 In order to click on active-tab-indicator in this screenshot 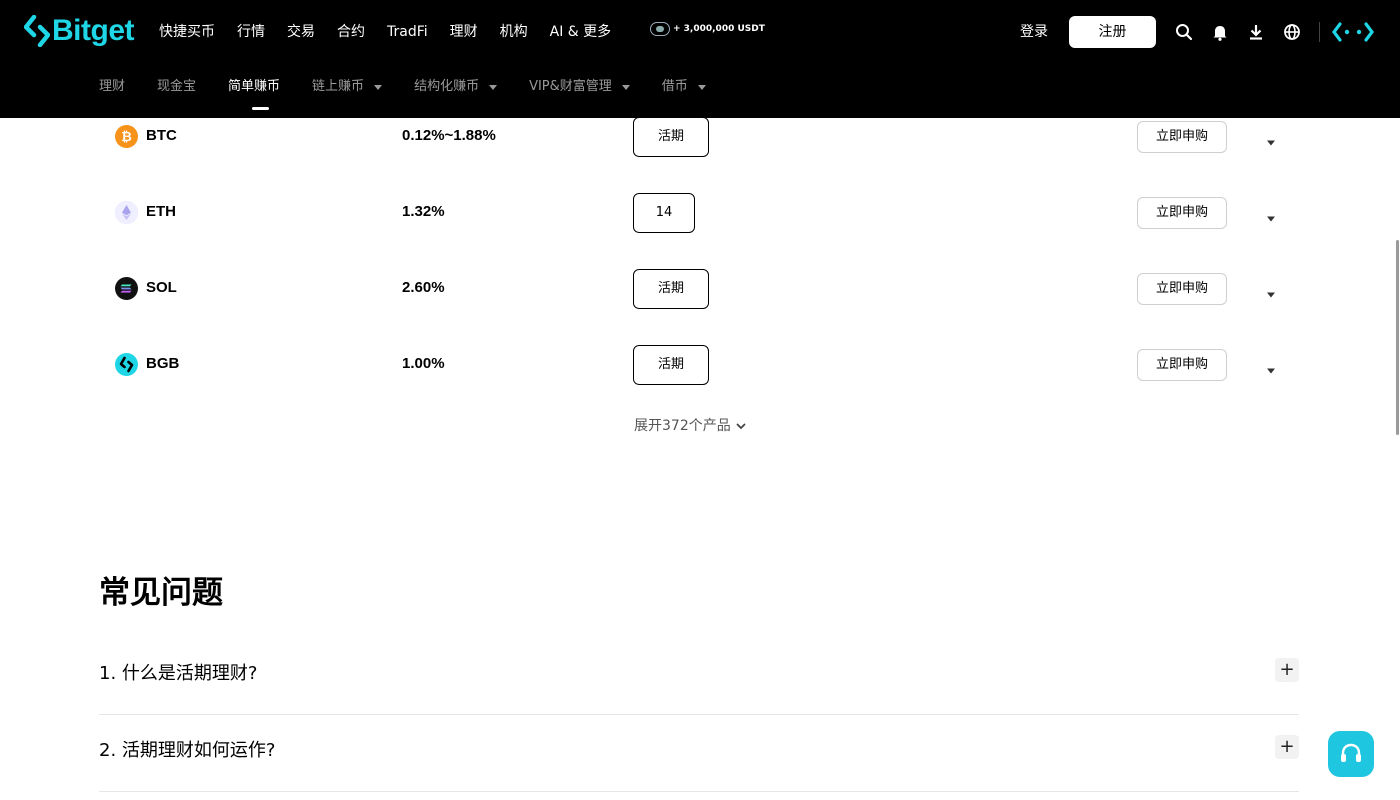, I will do `click(260, 108)`.